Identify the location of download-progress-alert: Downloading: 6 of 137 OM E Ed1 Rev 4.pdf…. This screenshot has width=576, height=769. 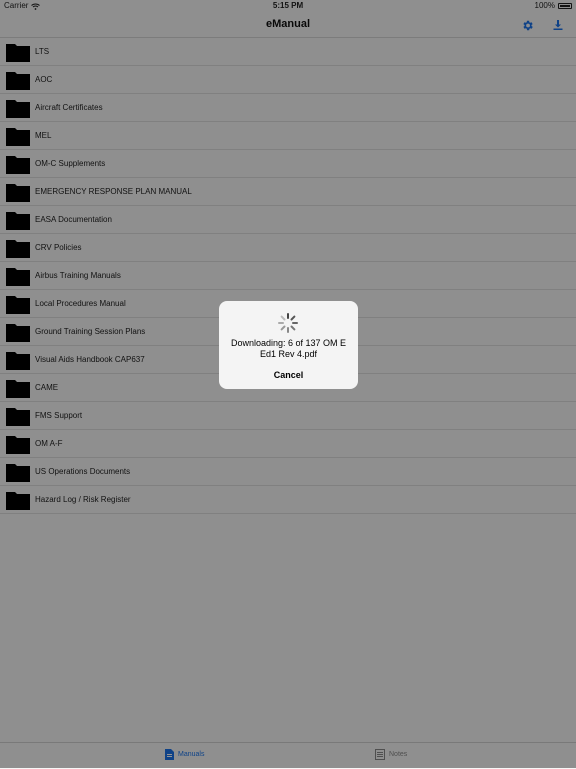
(288, 345).